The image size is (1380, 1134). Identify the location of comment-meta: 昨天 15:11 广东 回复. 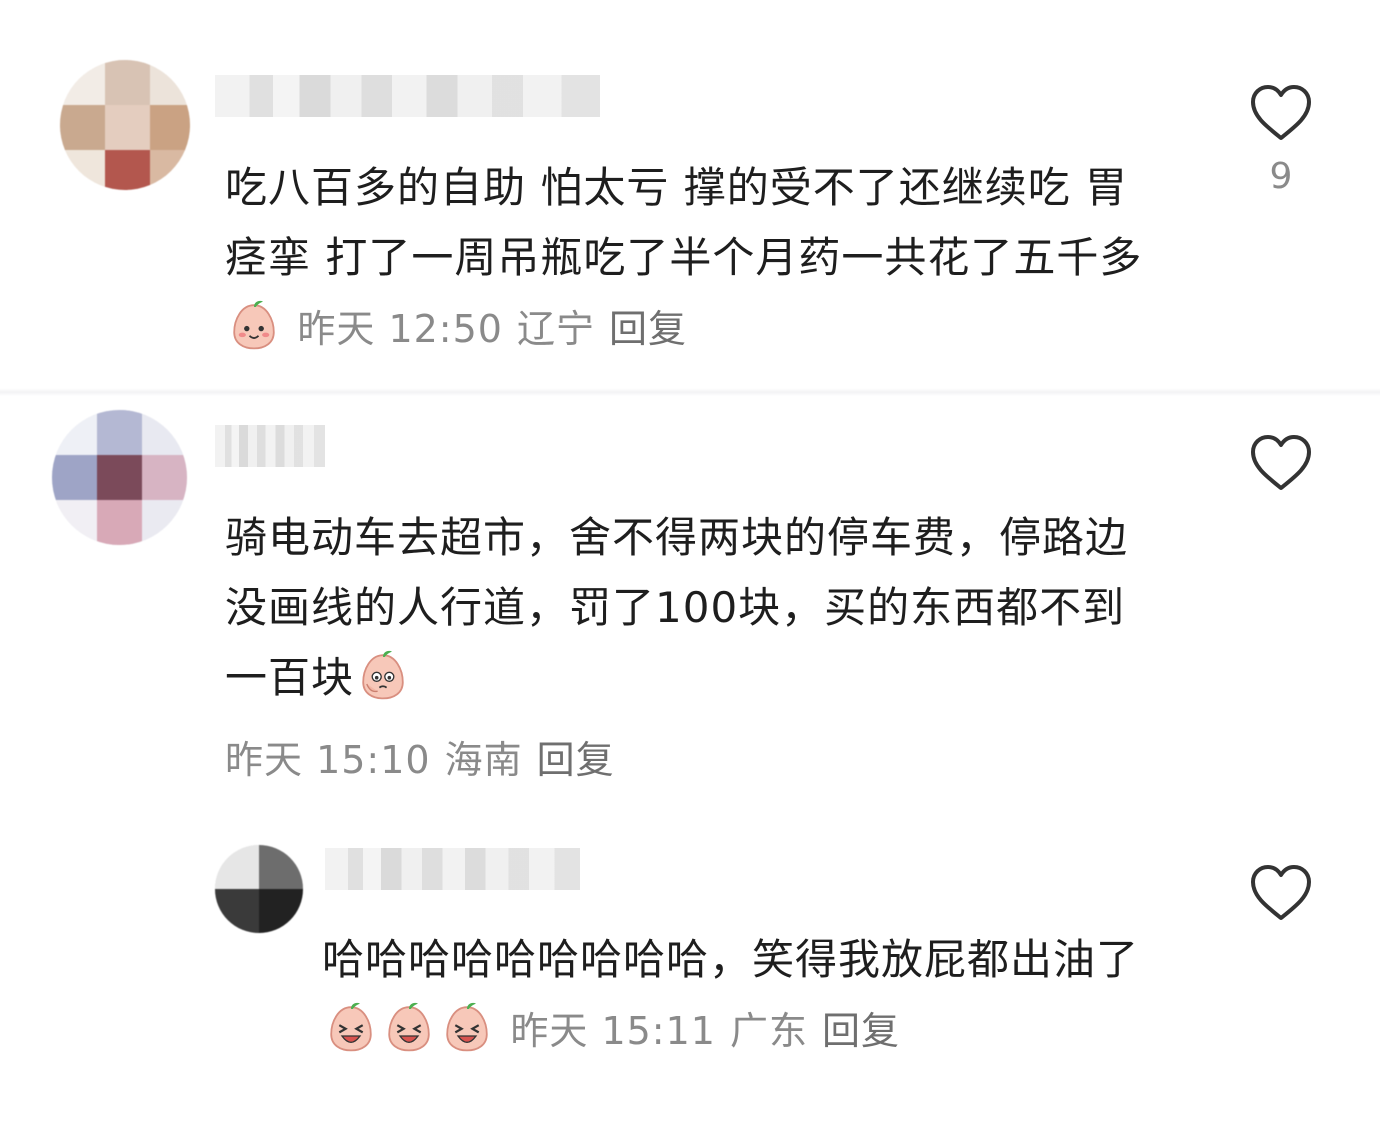
(712, 1031).